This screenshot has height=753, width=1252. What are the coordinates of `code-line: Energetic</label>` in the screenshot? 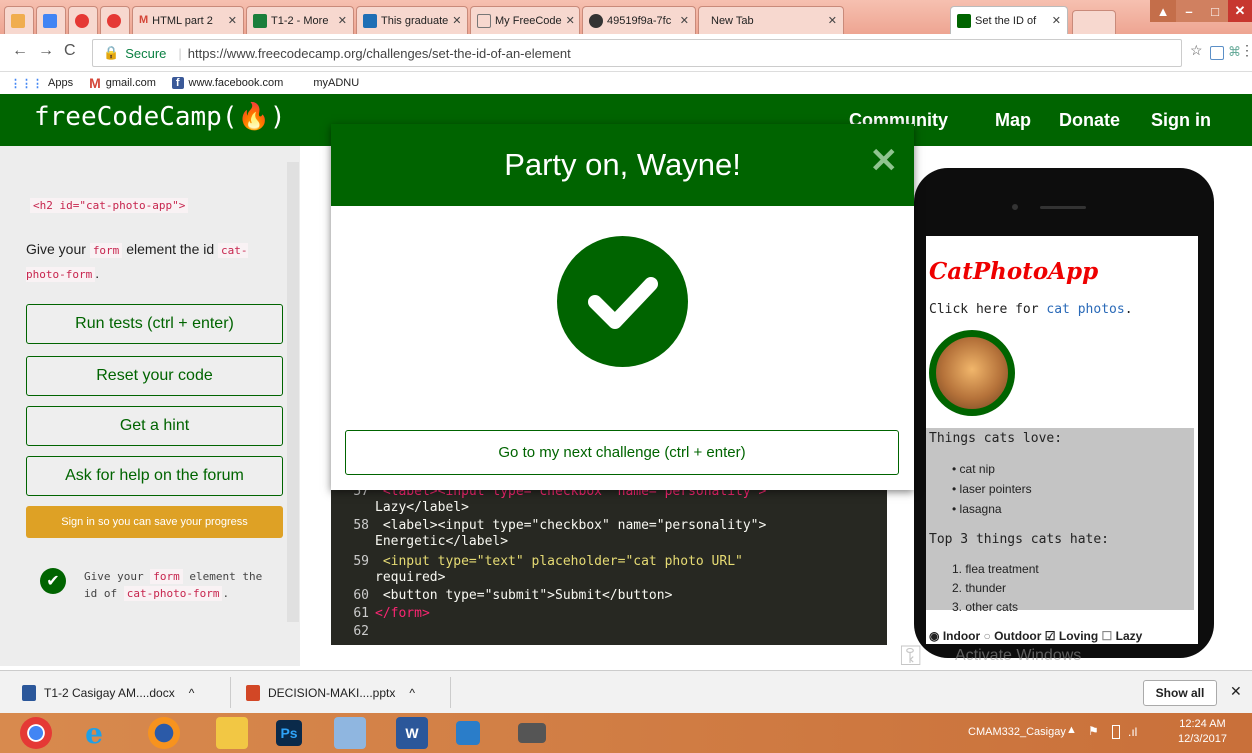 It's located at (609, 541).